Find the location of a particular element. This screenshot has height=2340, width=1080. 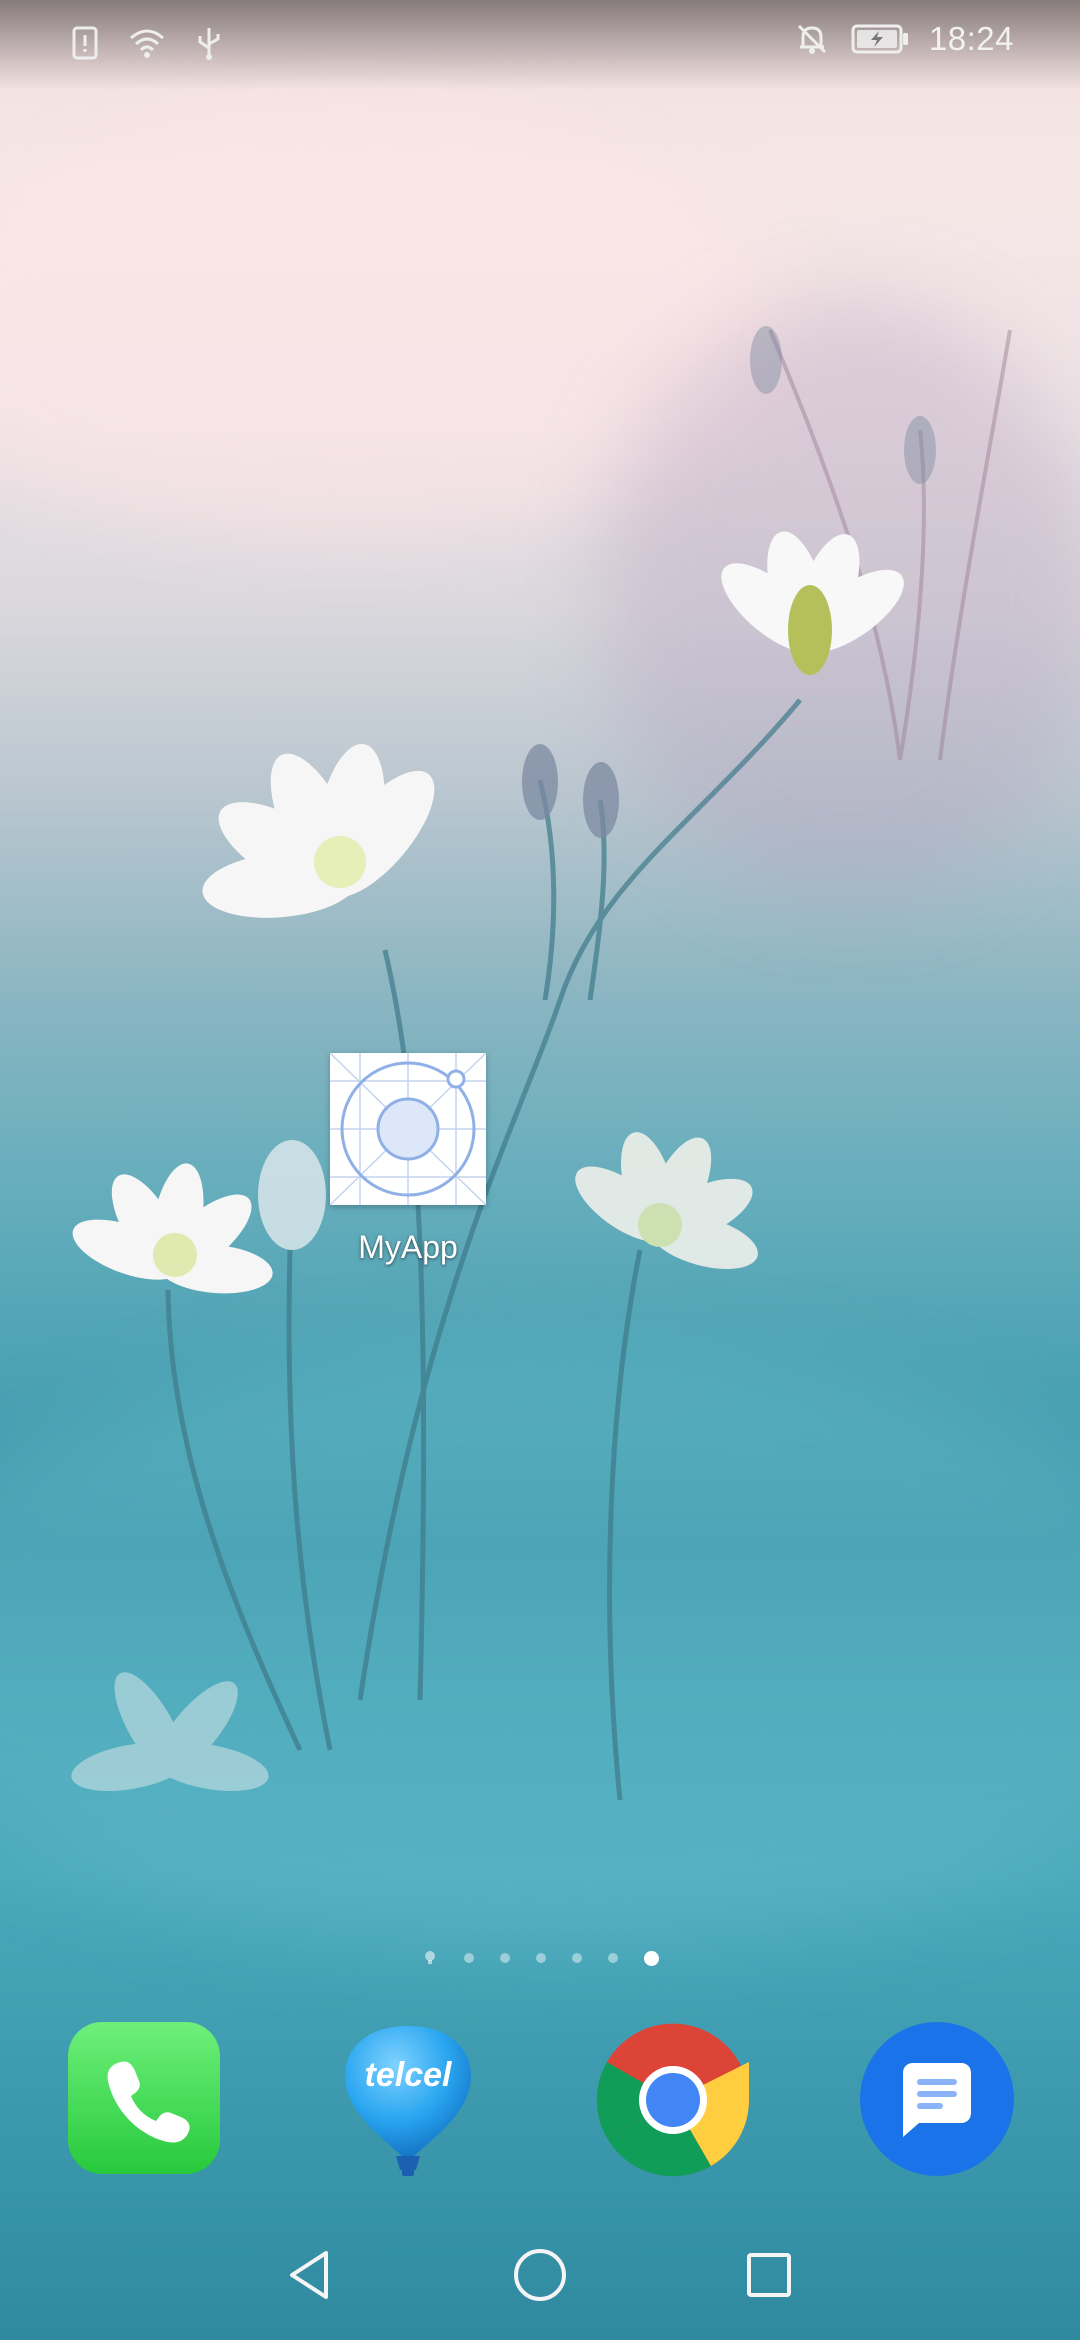

back-triangle-icon is located at coordinates (309, 2275).